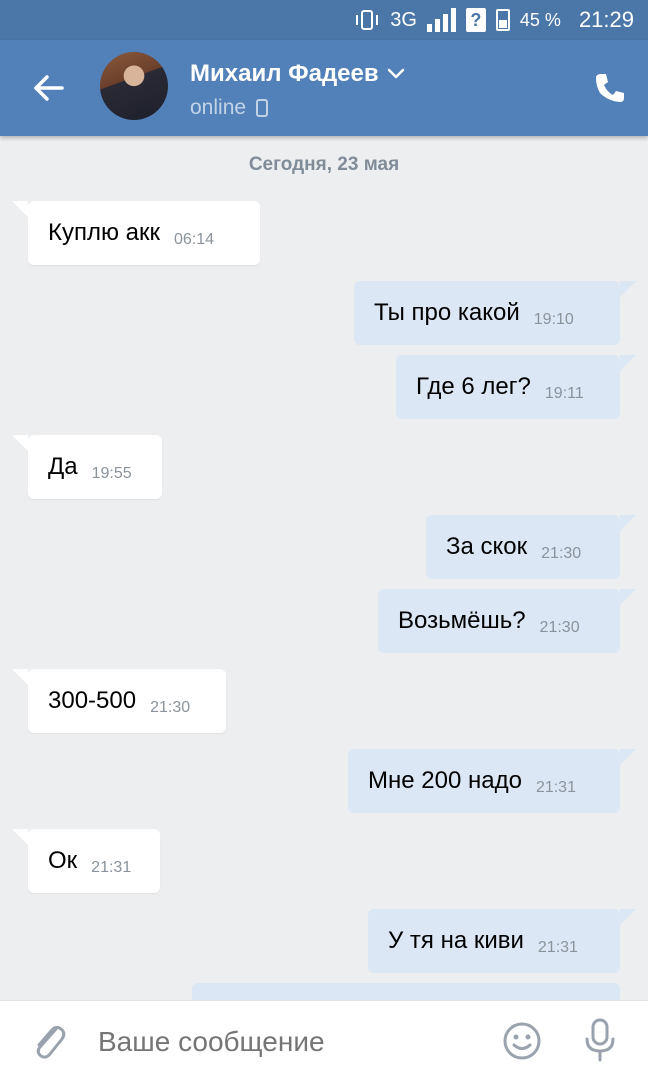 This screenshot has height=1081, width=648. I want to click on message-text: Ок, so click(63, 860).